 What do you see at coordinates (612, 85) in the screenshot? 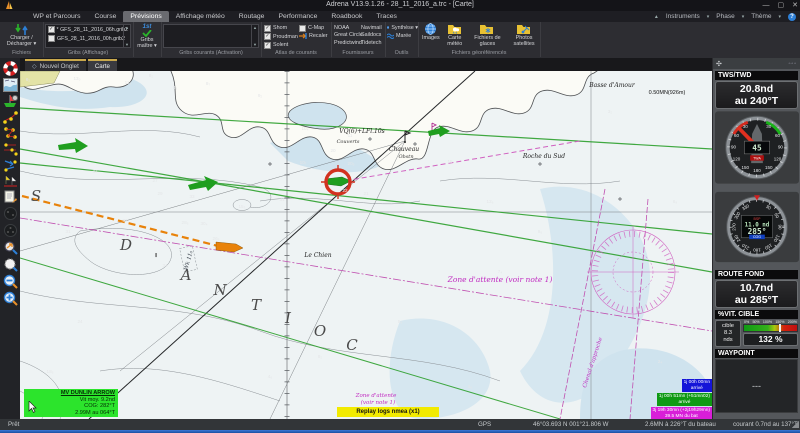
I see `svg-text: Basse d'Amour` at bounding box center [612, 85].